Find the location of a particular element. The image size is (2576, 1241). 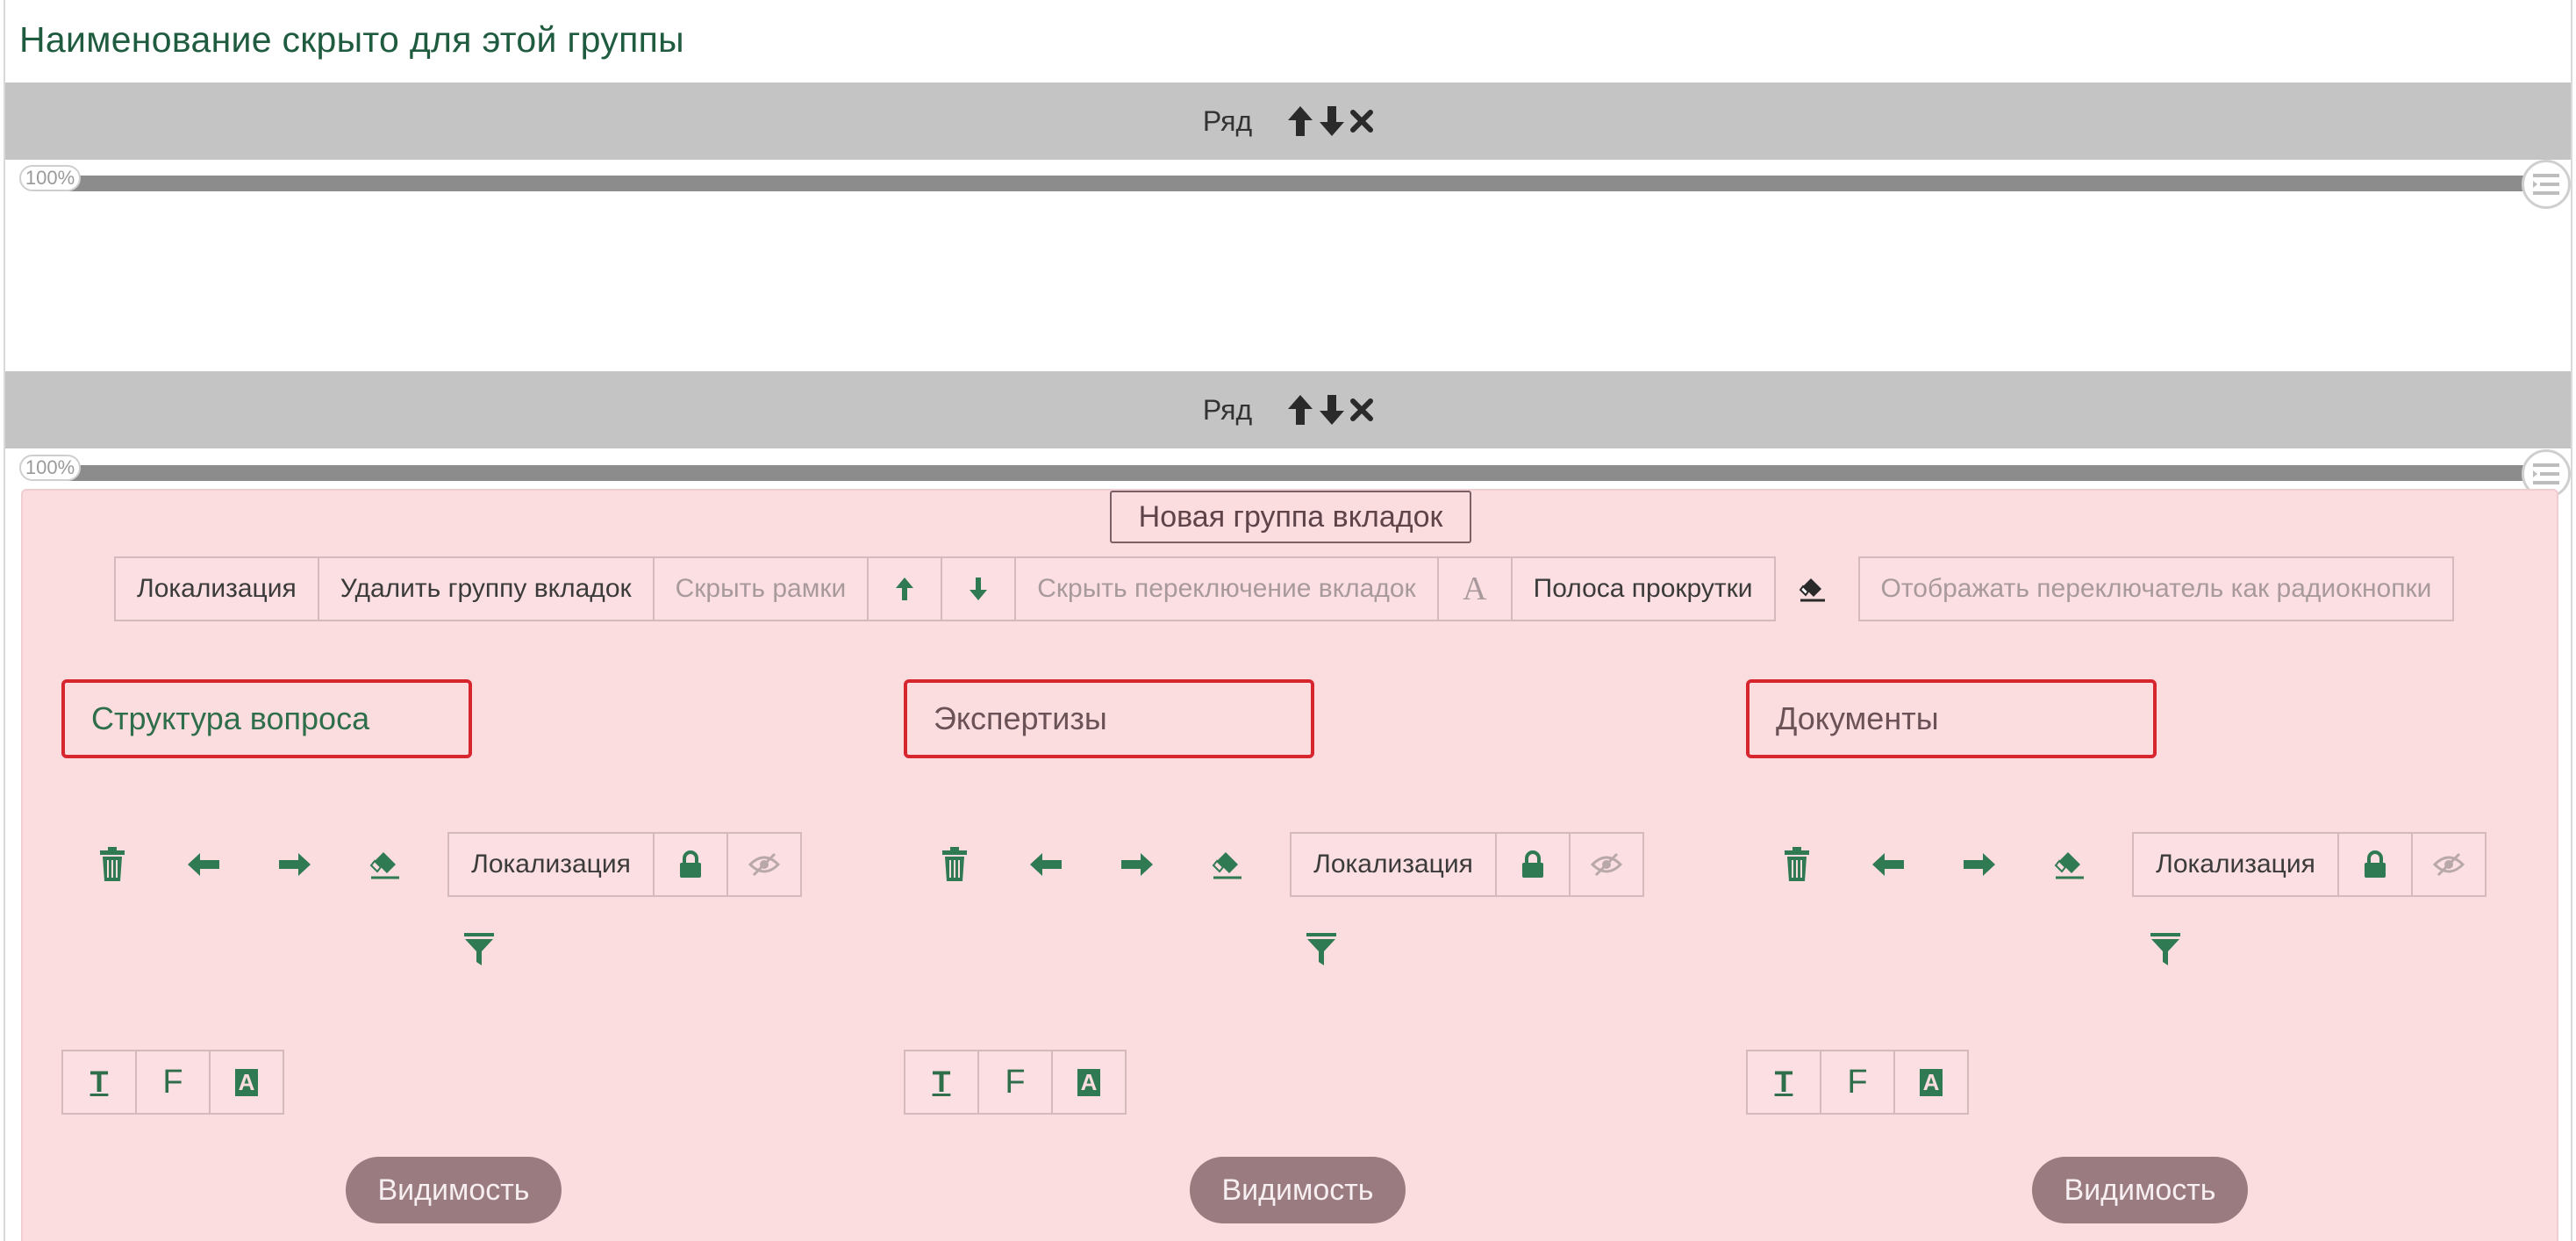

tab-3-actions: Локализация is located at coordinates (2119, 864).